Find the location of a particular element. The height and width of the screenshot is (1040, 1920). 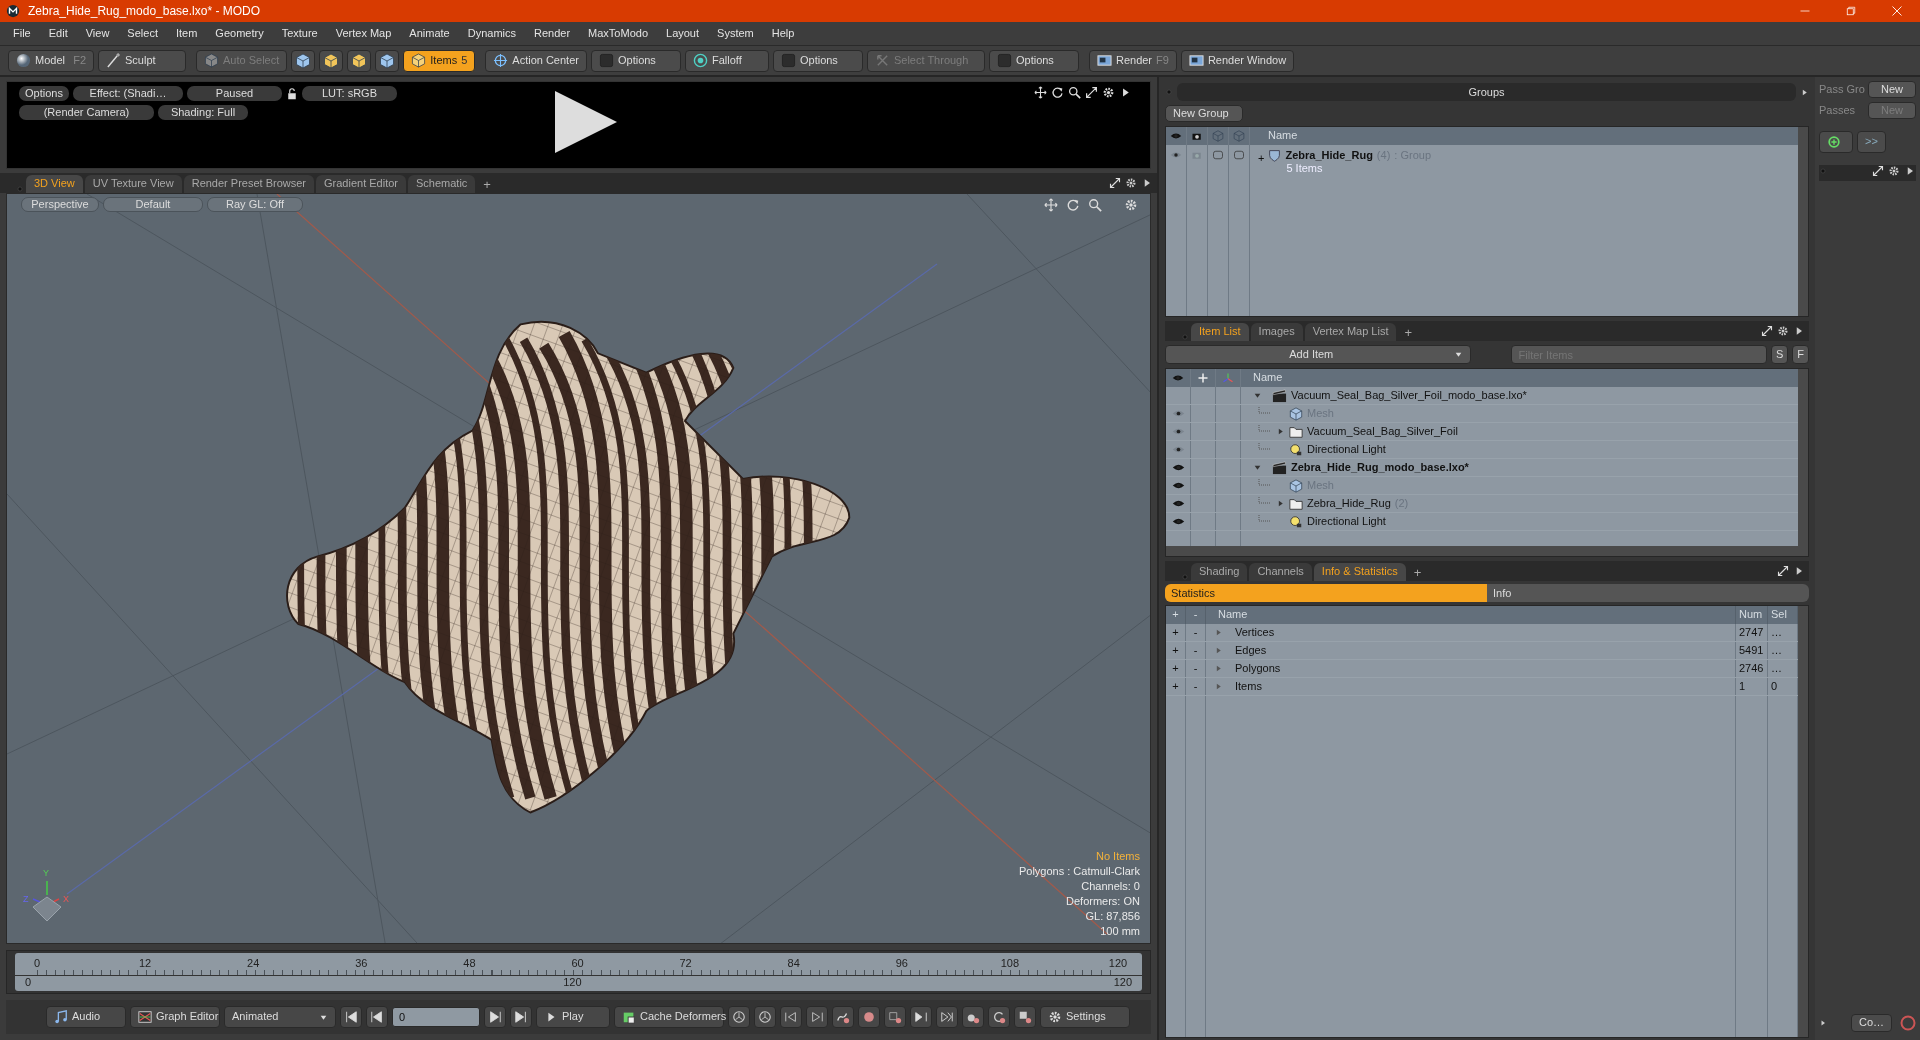

expand-arrow-icon is located at coordinates (1280, 431).